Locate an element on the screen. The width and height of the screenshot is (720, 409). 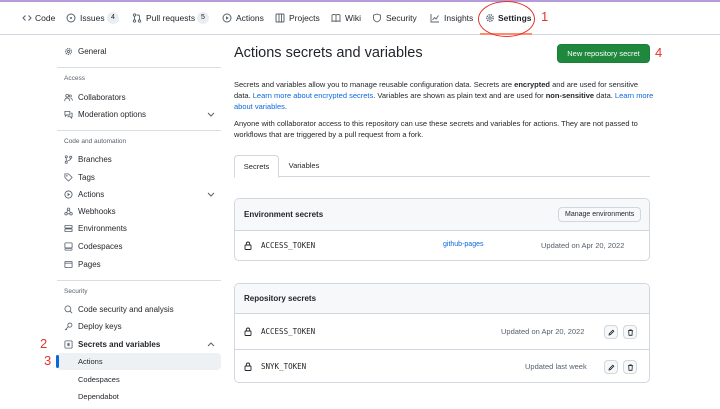
sidebar-item-general: General is located at coordinates (139, 51).